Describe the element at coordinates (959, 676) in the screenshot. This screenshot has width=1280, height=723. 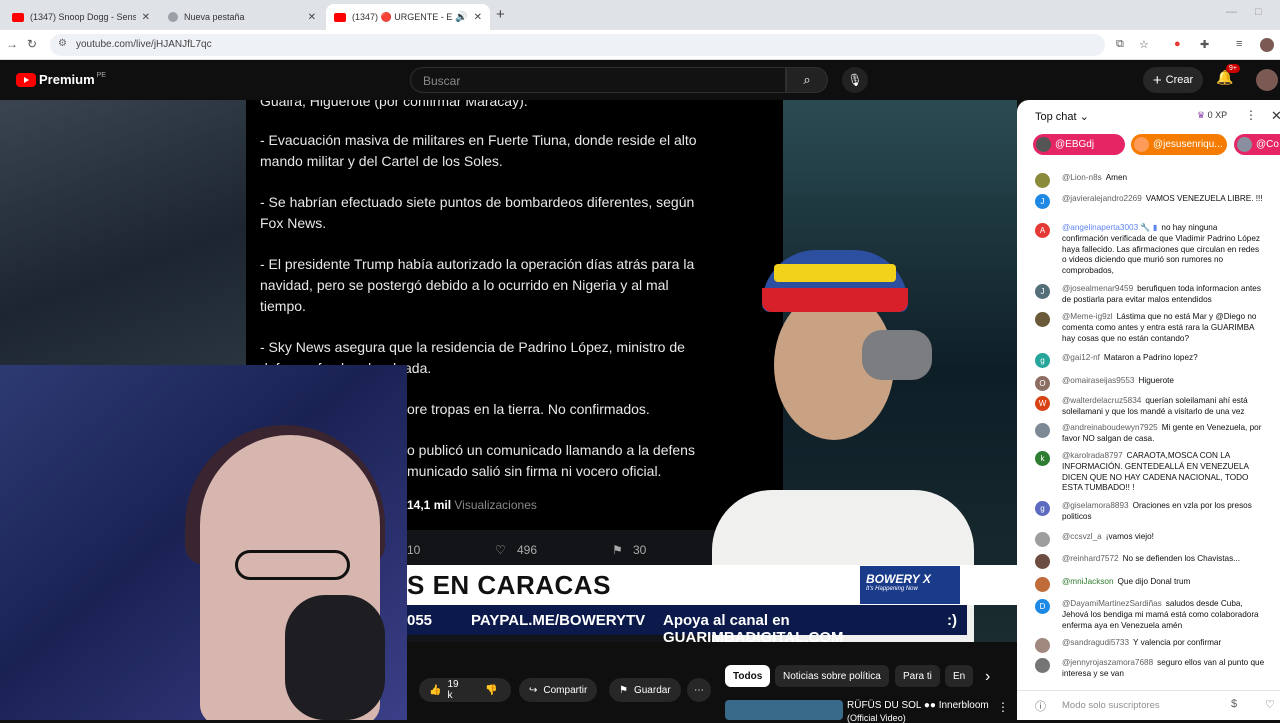
I see `chip-en: En` at that location.